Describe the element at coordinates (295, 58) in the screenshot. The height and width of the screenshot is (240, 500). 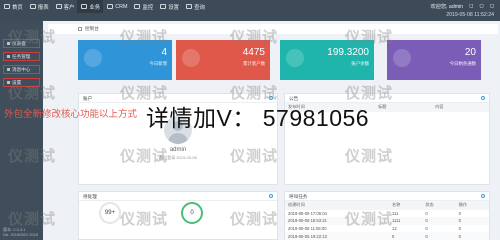
I see `money-icon` at that location.